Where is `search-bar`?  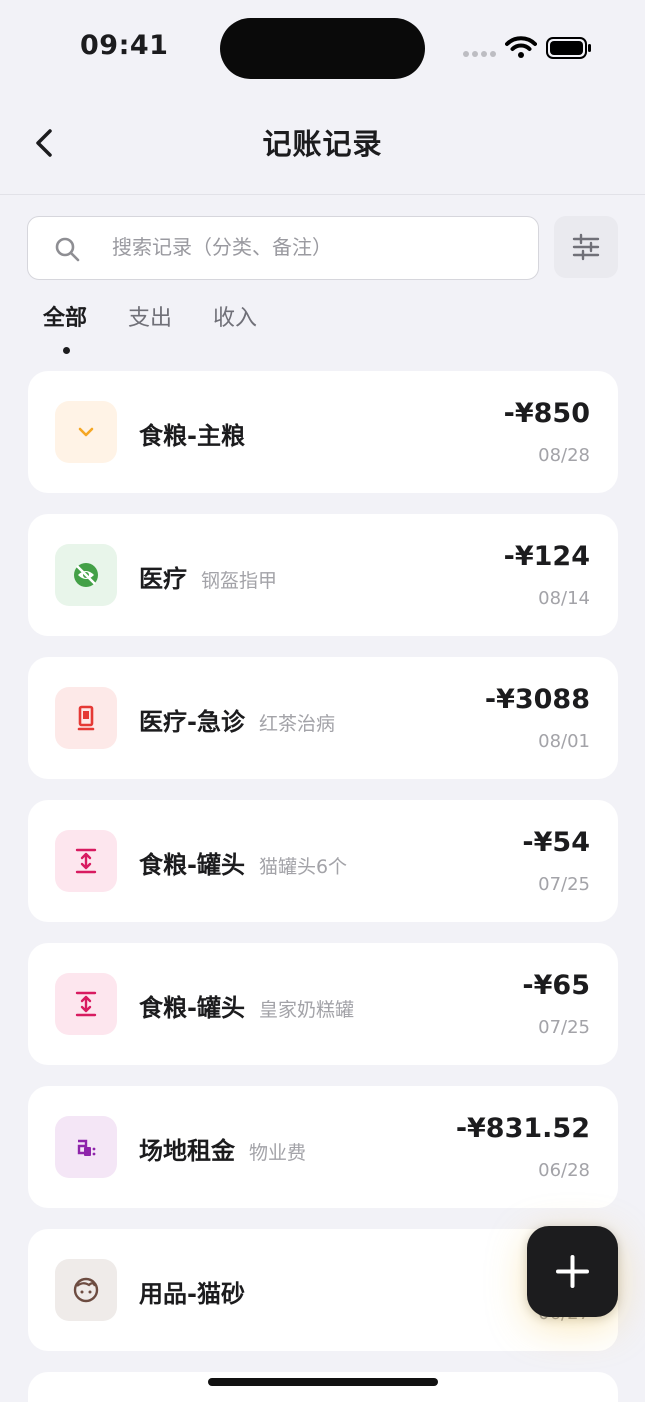
search-bar is located at coordinates (283, 248).